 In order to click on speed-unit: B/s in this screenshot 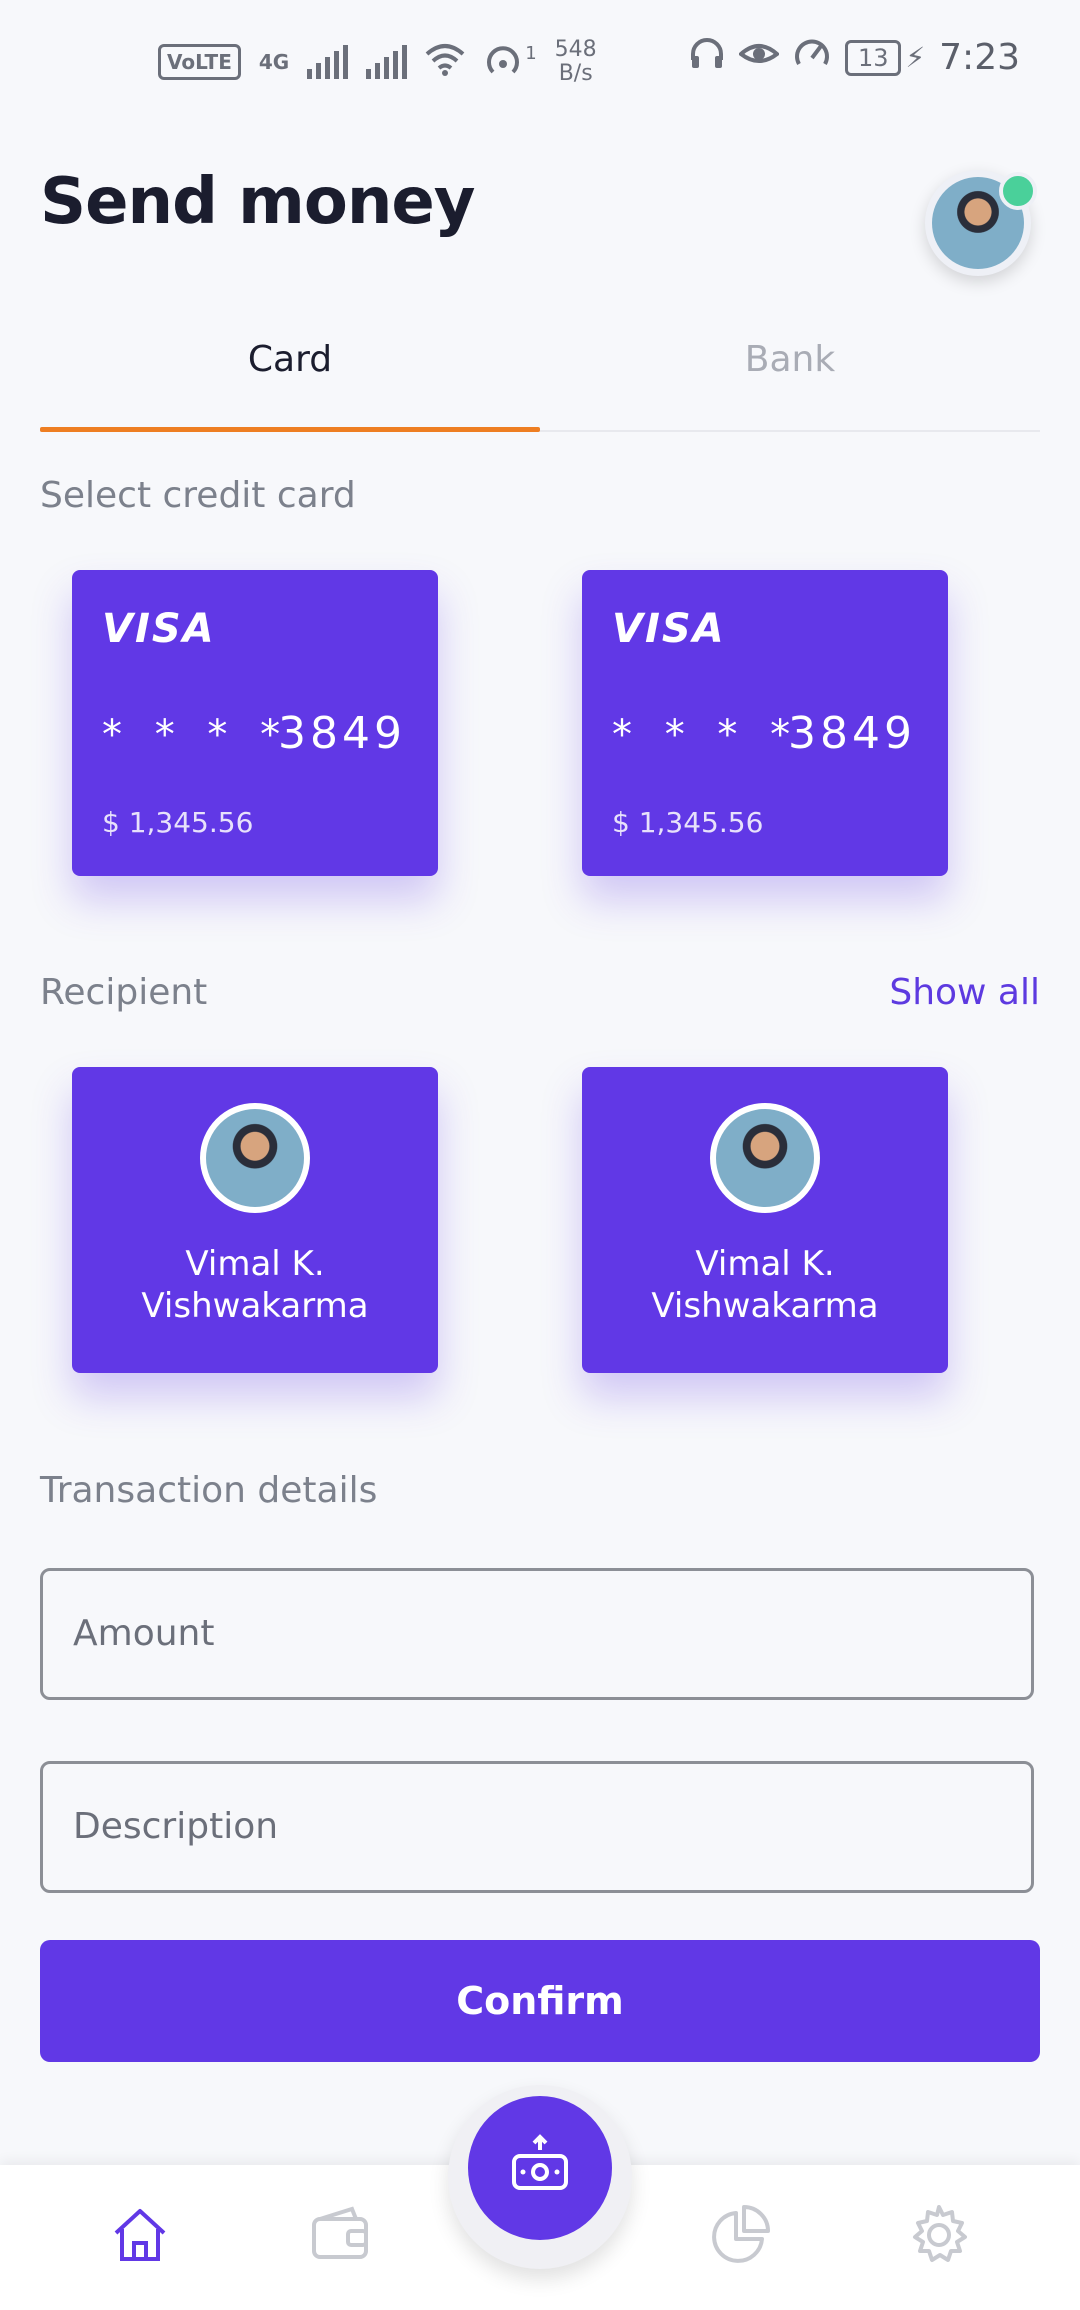, I will do `click(575, 73)`.